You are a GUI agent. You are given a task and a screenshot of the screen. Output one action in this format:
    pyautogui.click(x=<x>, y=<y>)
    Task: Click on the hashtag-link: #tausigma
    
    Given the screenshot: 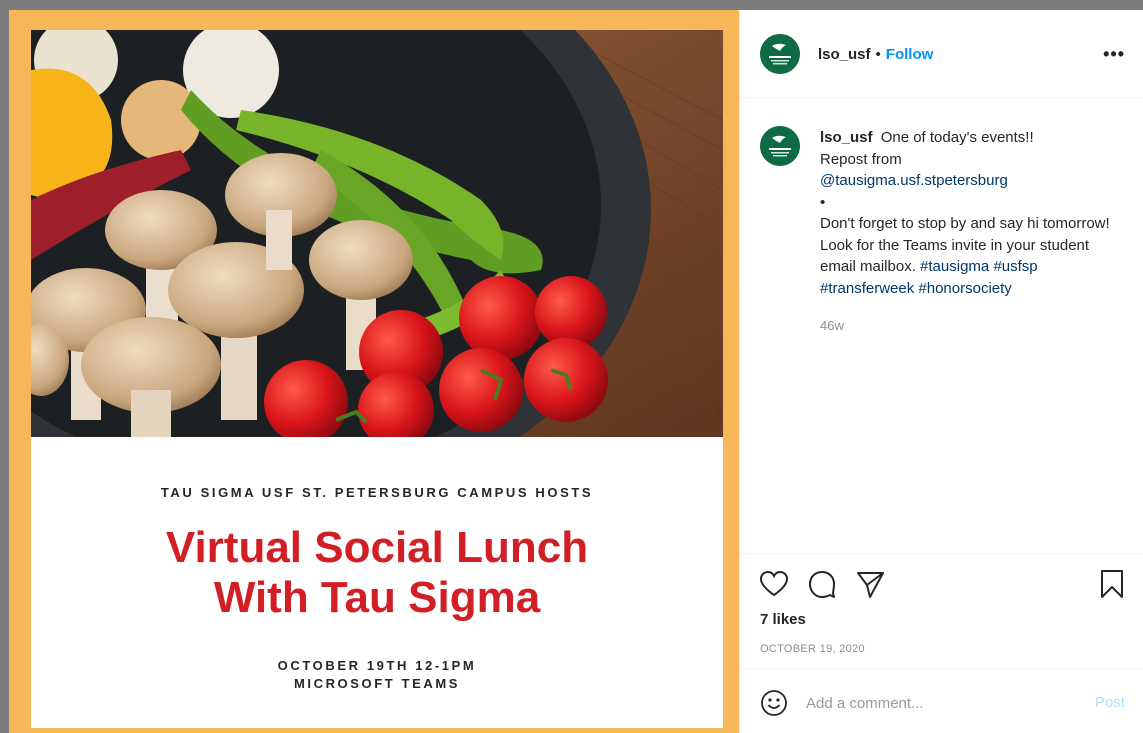 What is the action you would take?
    pyautogui.click(x=954, y=266)
    